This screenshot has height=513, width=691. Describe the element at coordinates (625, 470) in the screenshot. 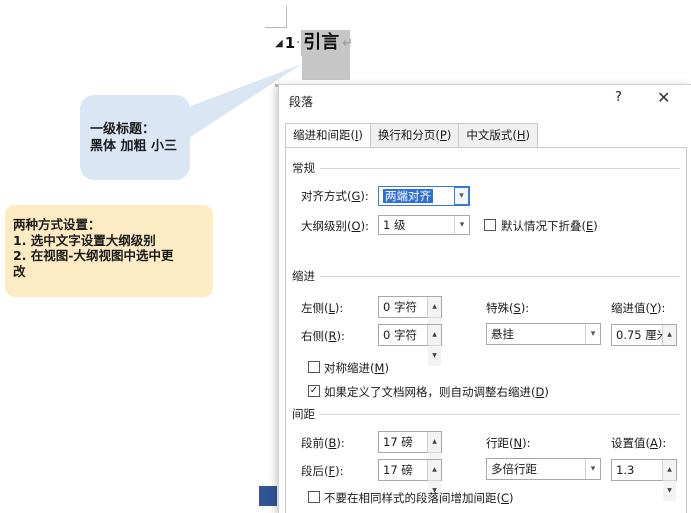

I see `spacing-at-value: 1.3` at that location.